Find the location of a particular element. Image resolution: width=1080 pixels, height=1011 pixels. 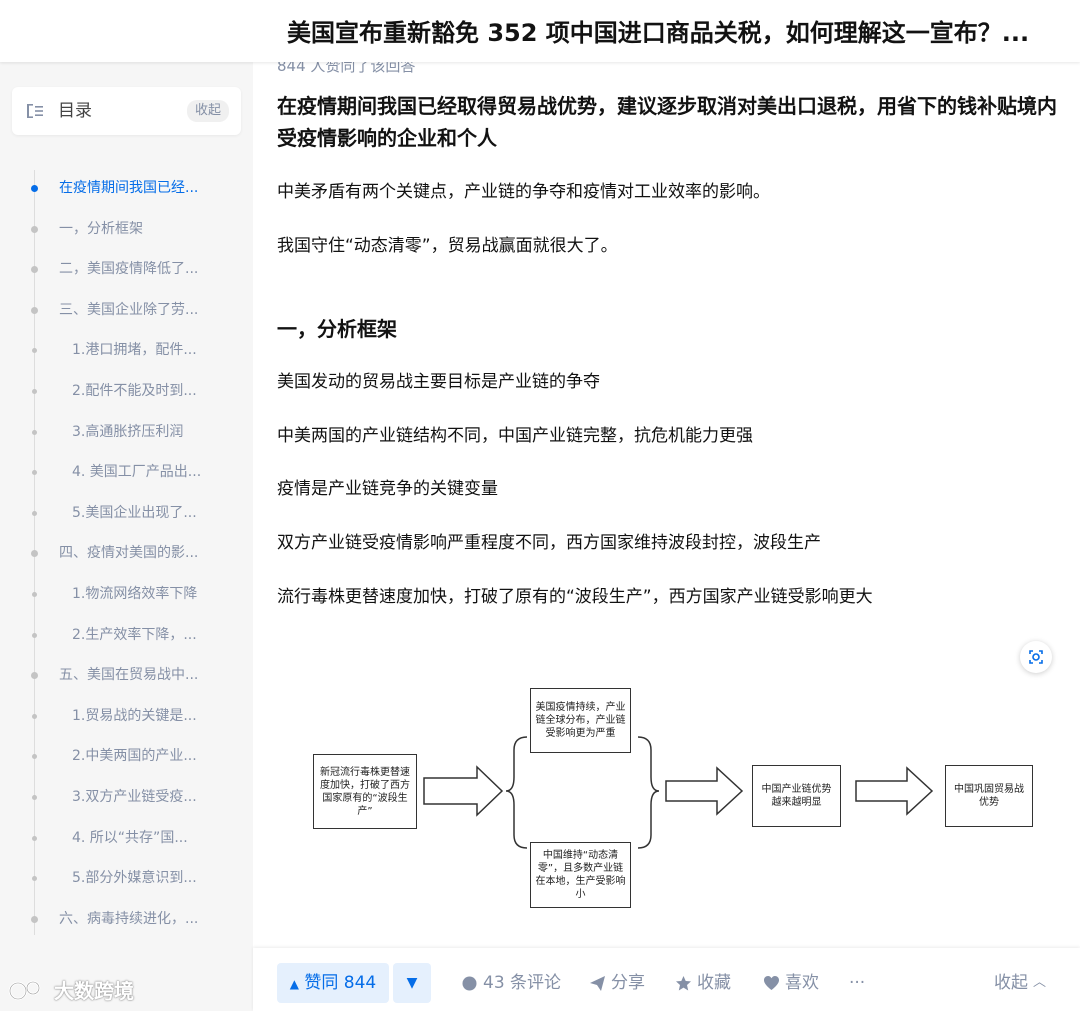

brace-right is located at coordinates (648, 792).